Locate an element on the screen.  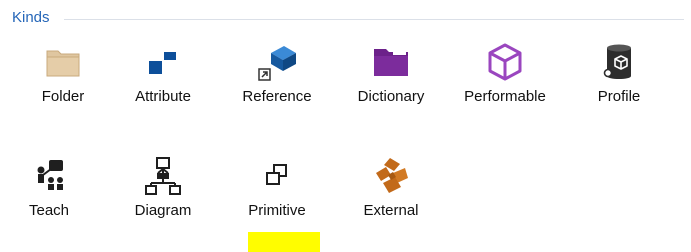
kind-performable: Performable is located at coordinates (505, 87).